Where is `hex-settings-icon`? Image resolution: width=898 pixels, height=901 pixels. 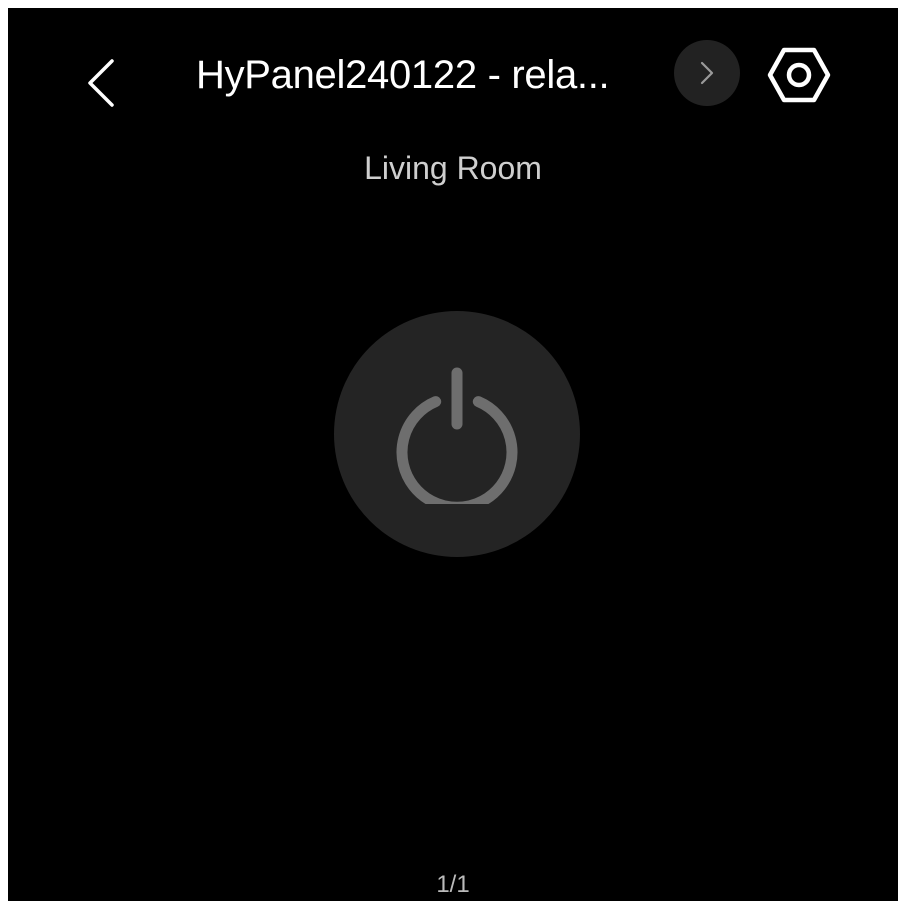
hex-settings-icon is located at coordinates (799, 75).